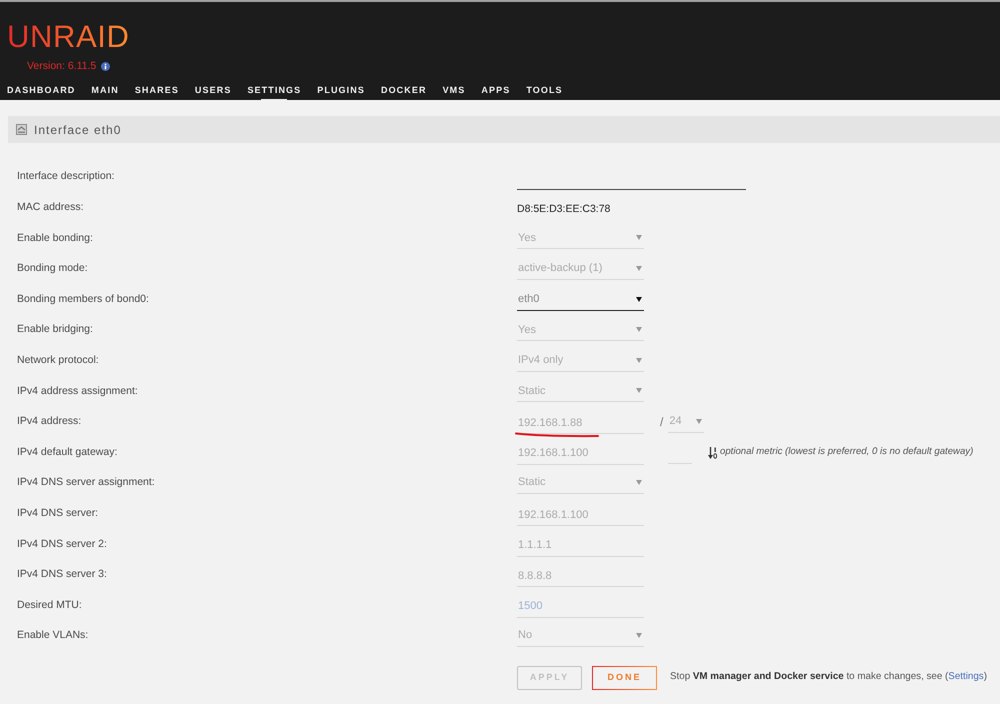  I want to click on field-label: IPv4 DNS server:, so click(58, 513).